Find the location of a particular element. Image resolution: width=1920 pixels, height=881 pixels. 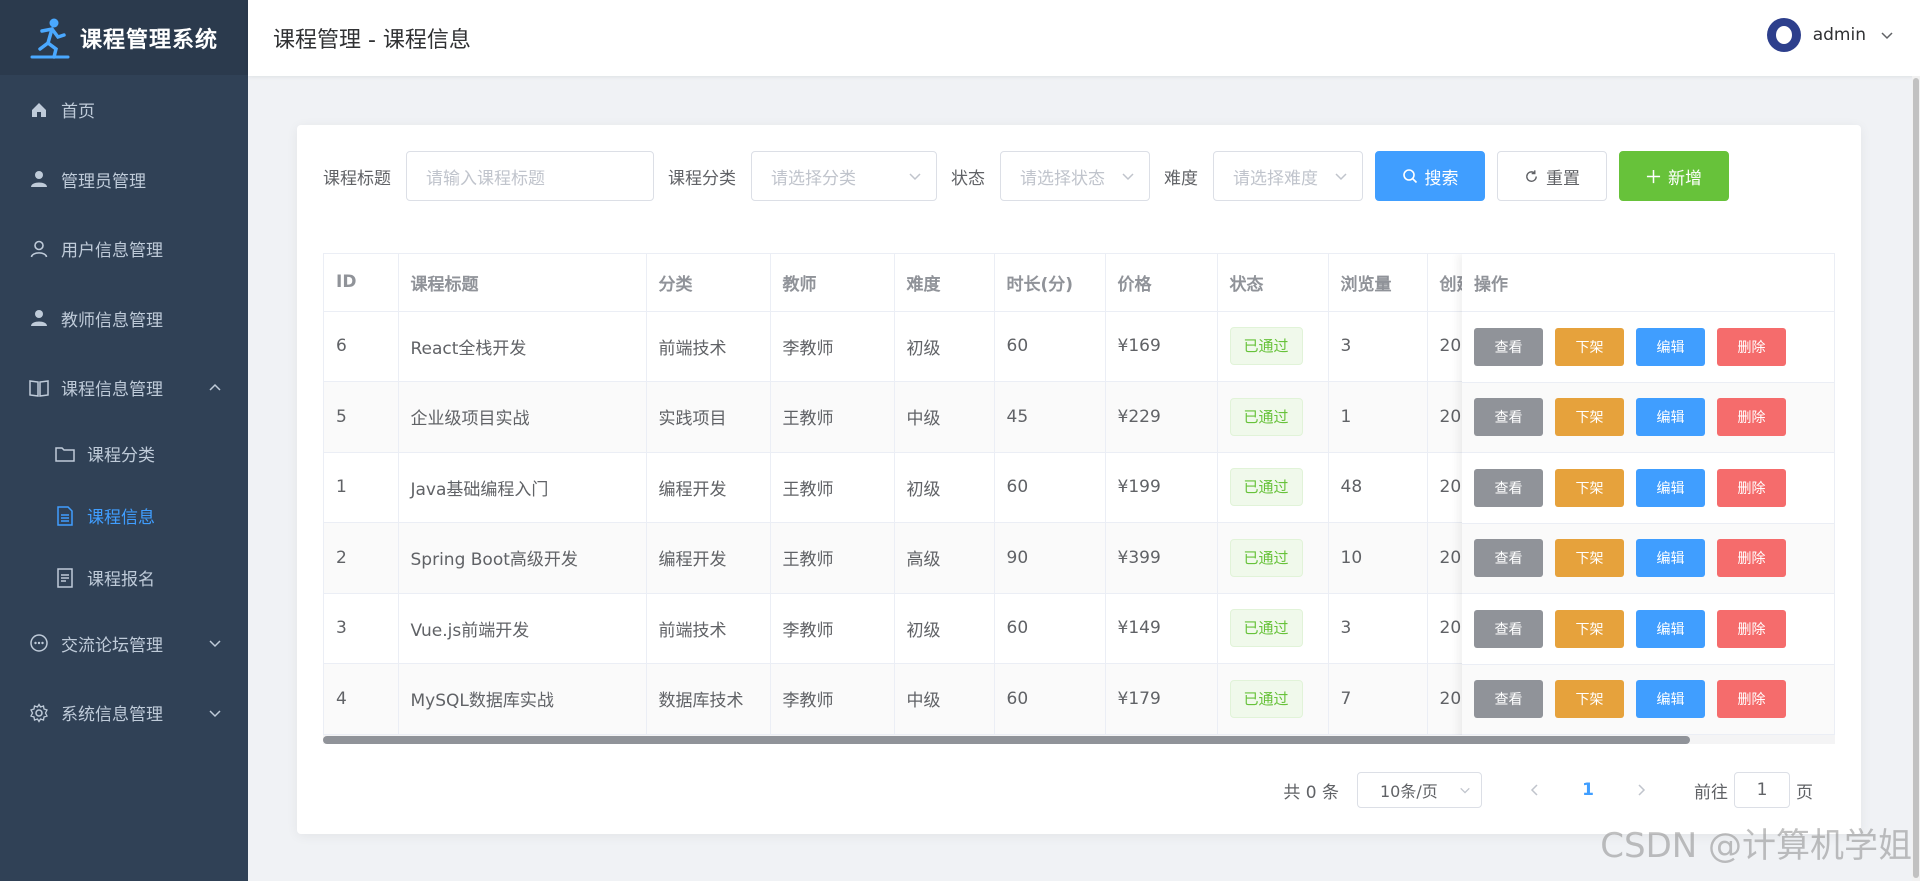

cell-duration: 60 is located at coordinates (1050, 628).